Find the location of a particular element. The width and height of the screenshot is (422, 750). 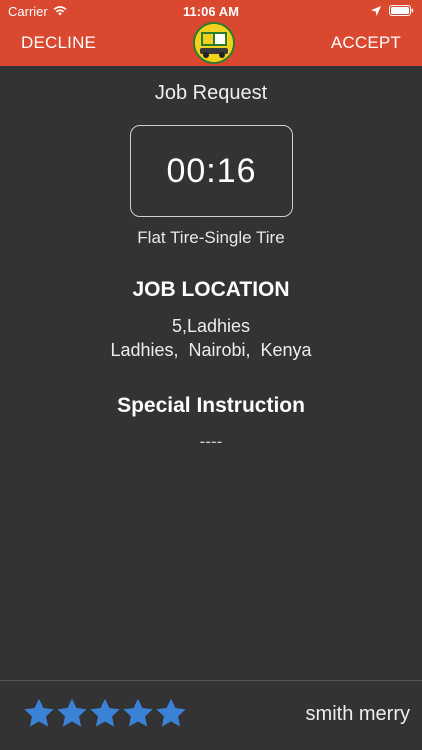

header-bar: Carrier 11:06 AM DECLINE ACCEPT is located at coordinates (211, 33).